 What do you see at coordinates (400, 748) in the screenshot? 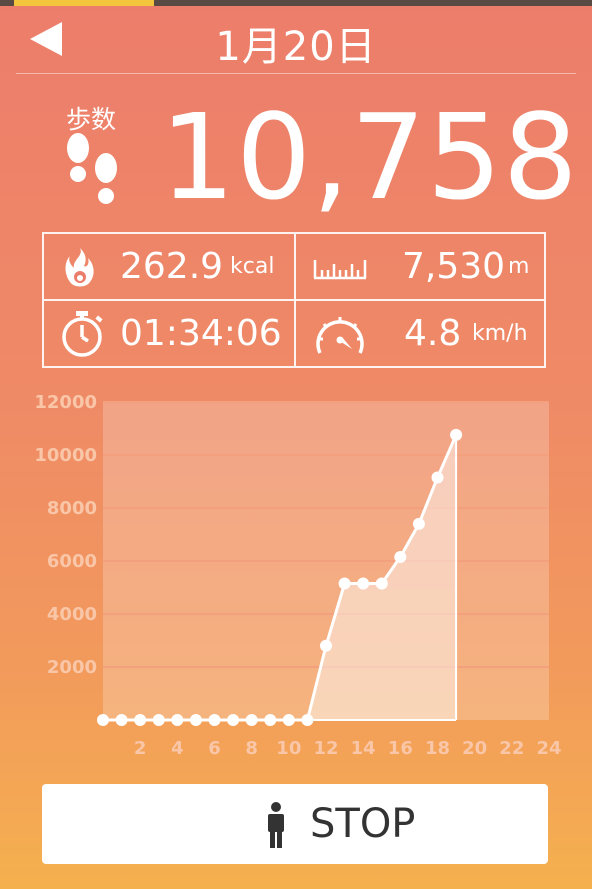
I see `x-tick-label: 16` at bounding box center [400, 748].